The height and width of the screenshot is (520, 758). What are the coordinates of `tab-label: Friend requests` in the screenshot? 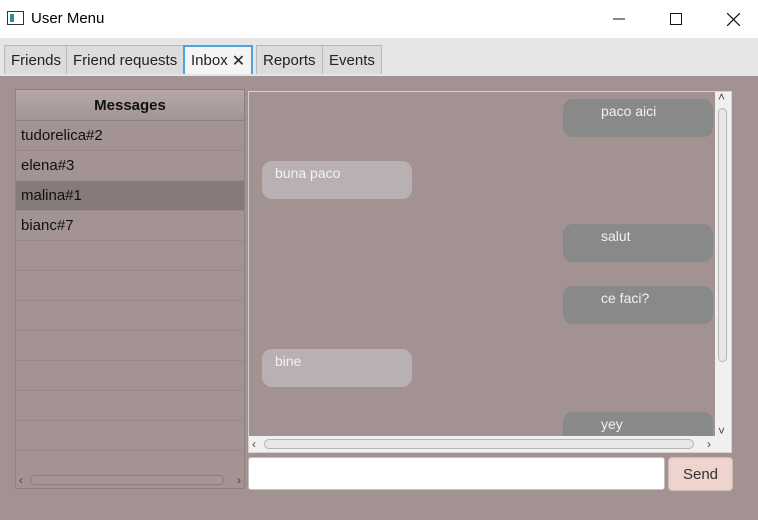 It's located at (125, 60).